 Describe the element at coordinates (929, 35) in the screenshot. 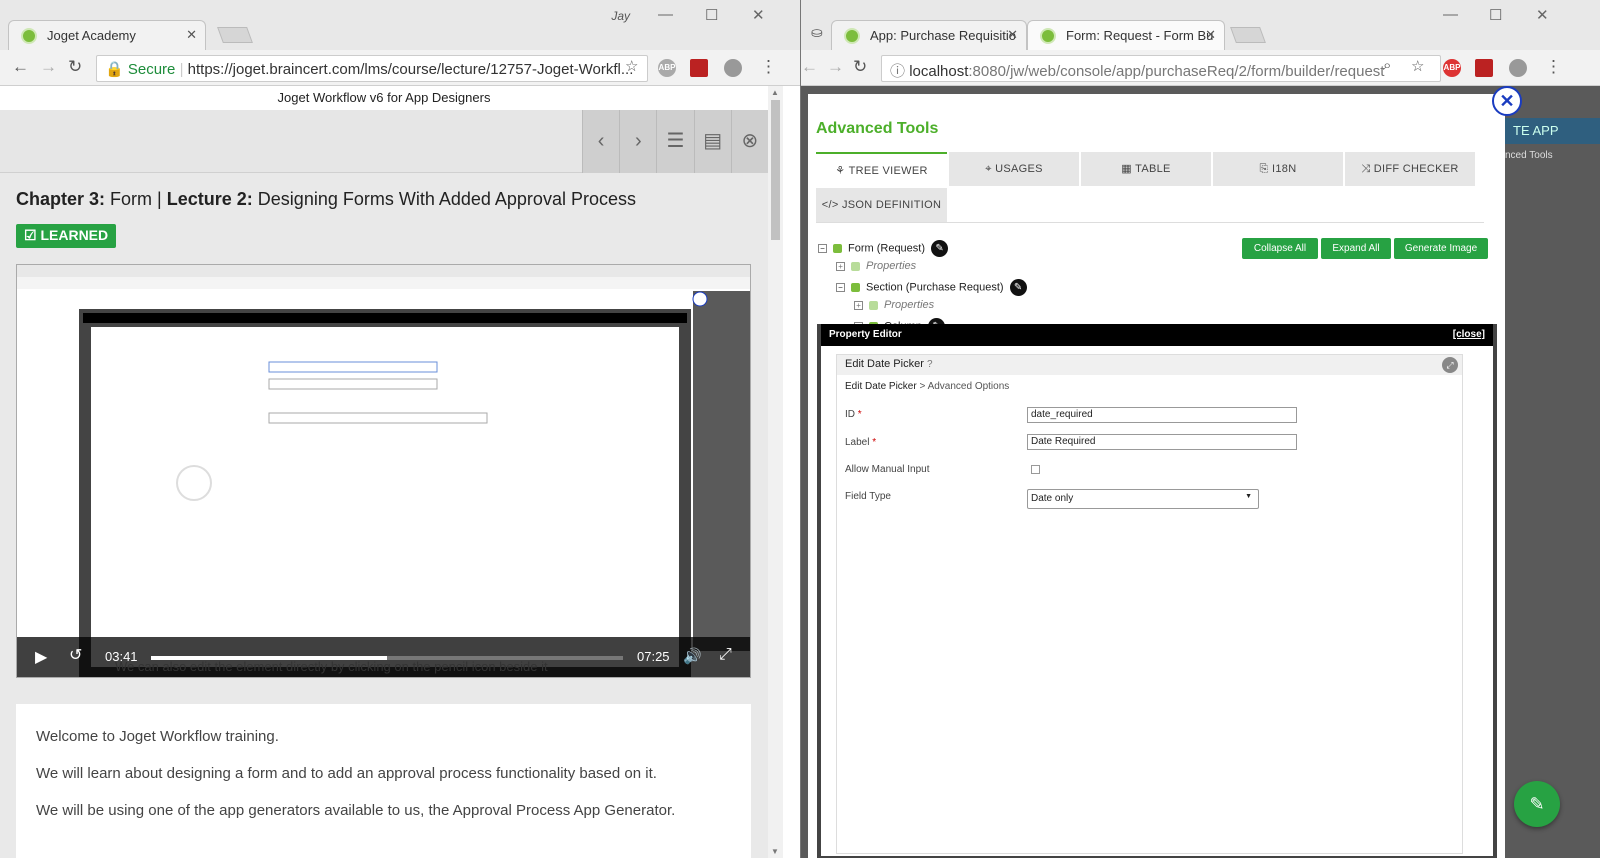

I see `tab-app-purchase: App: Purchase Requisitio ✕` at that location.